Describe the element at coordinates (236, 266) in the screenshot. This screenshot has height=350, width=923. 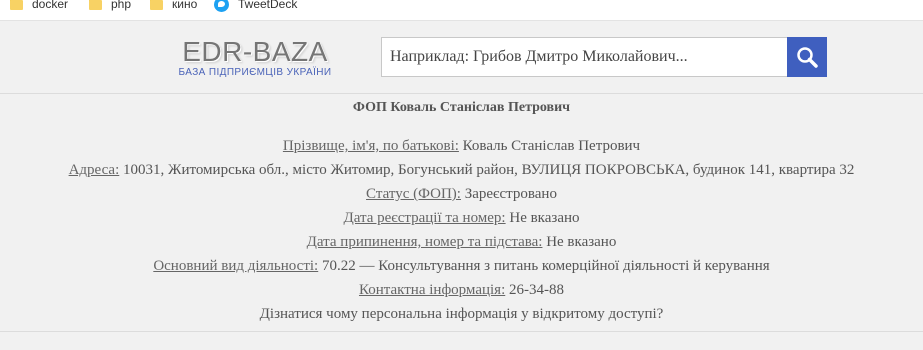
I see `field-label: Основний вид діяльності:` at that location.